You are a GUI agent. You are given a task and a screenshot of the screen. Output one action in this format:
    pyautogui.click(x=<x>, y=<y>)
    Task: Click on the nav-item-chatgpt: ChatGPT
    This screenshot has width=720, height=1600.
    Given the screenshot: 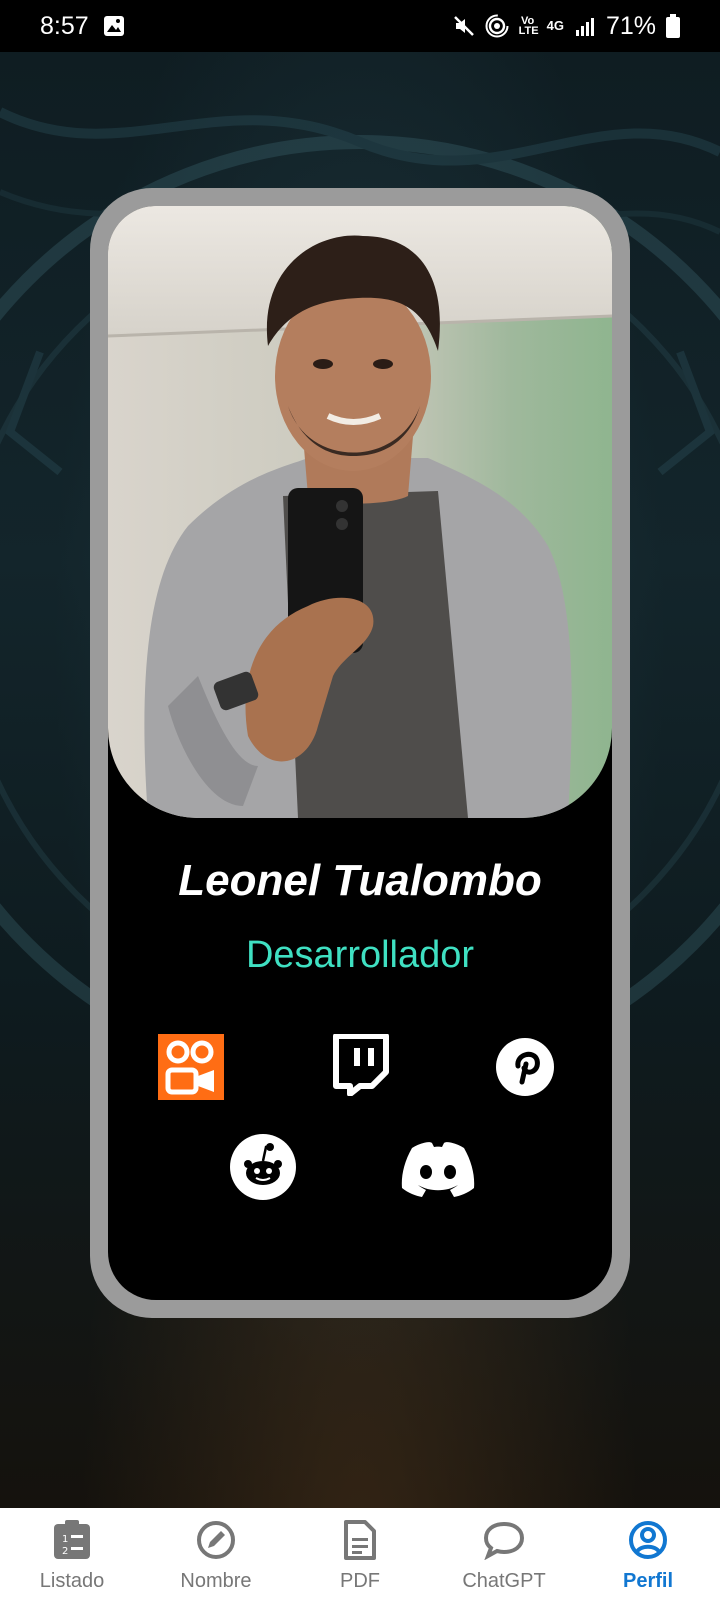 What is the action you would take?
    pyautogui.click(x=504, y=1554)
    